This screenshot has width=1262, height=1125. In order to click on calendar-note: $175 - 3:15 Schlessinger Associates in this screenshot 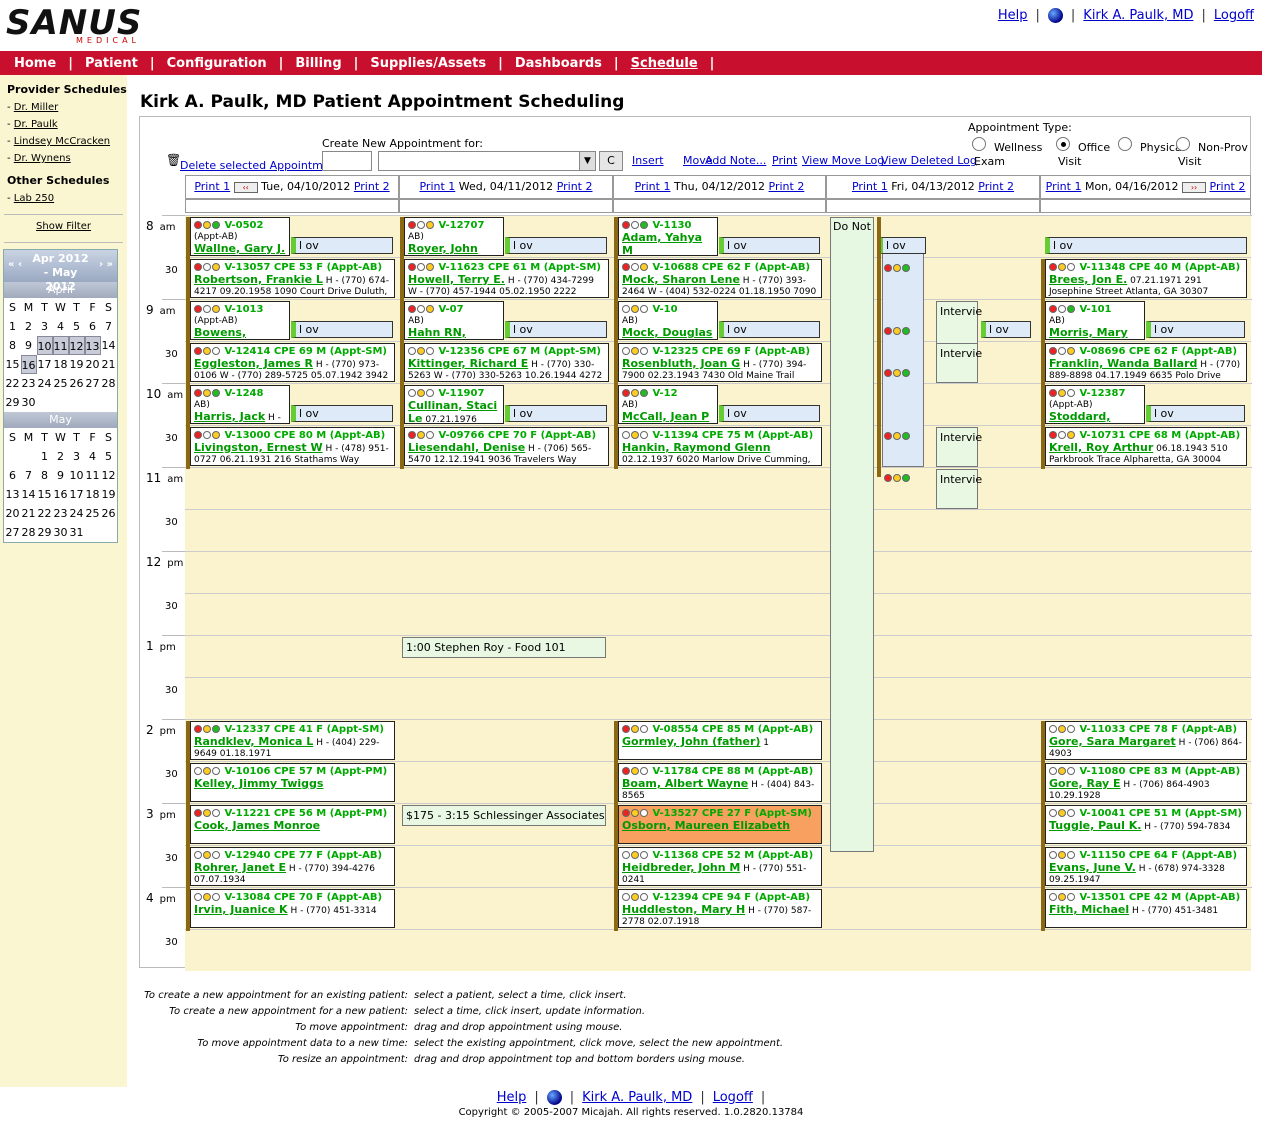, I will do `click(504, 815)`.